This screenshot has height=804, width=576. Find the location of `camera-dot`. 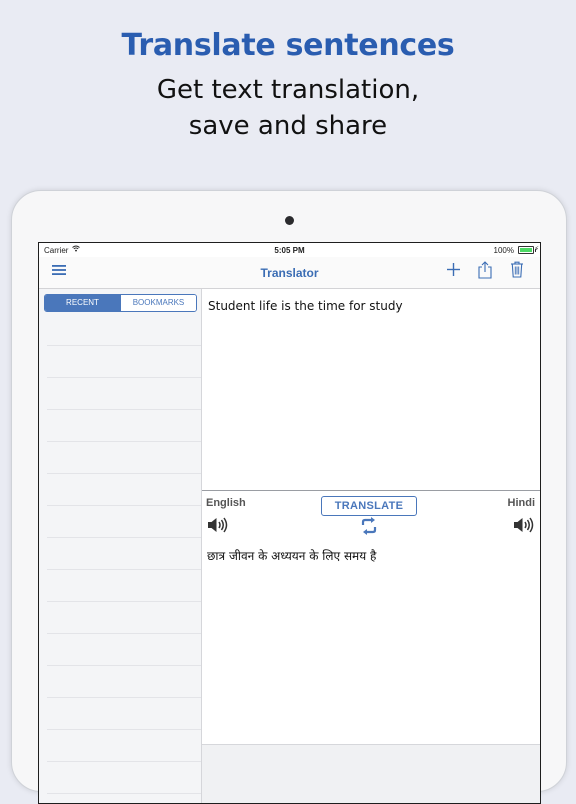

camera-dot is located at coordinates (289, 220).